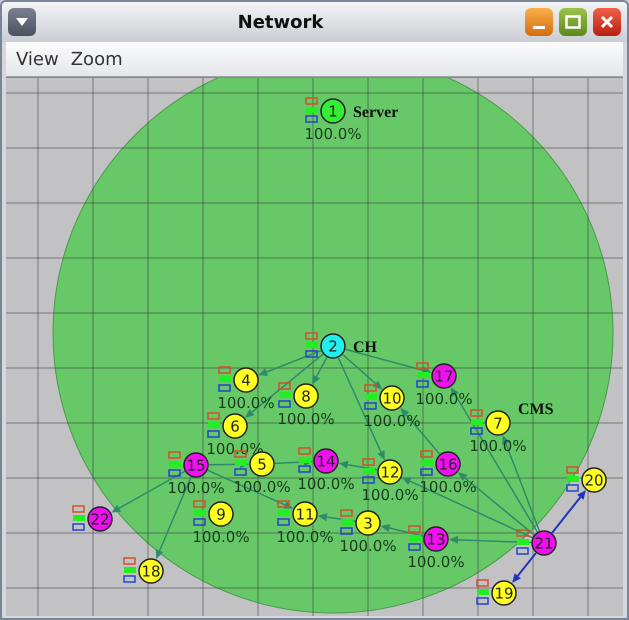  What do you see at coordinates (368, 523) in the screenshot?
I see `node: 3` at bounding box center [368, 523].